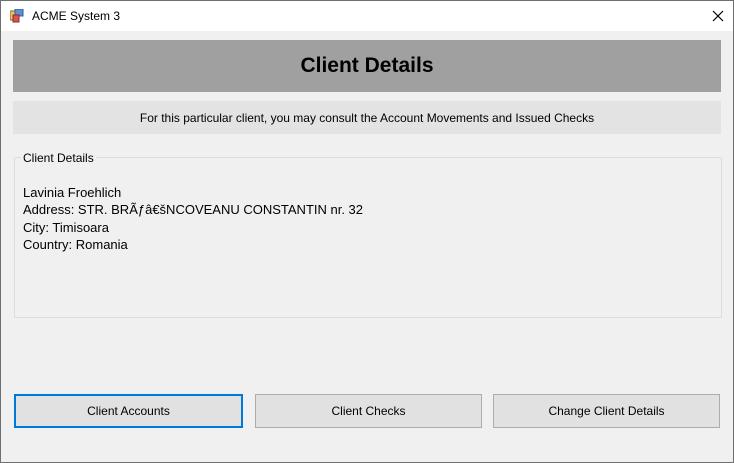 This screenshot has height=463, width=734. What do you see at coordinates (606, 411) in the screenshot?
I see `change-client-details-button: Change Client Details` at bounding box center [606, 411].